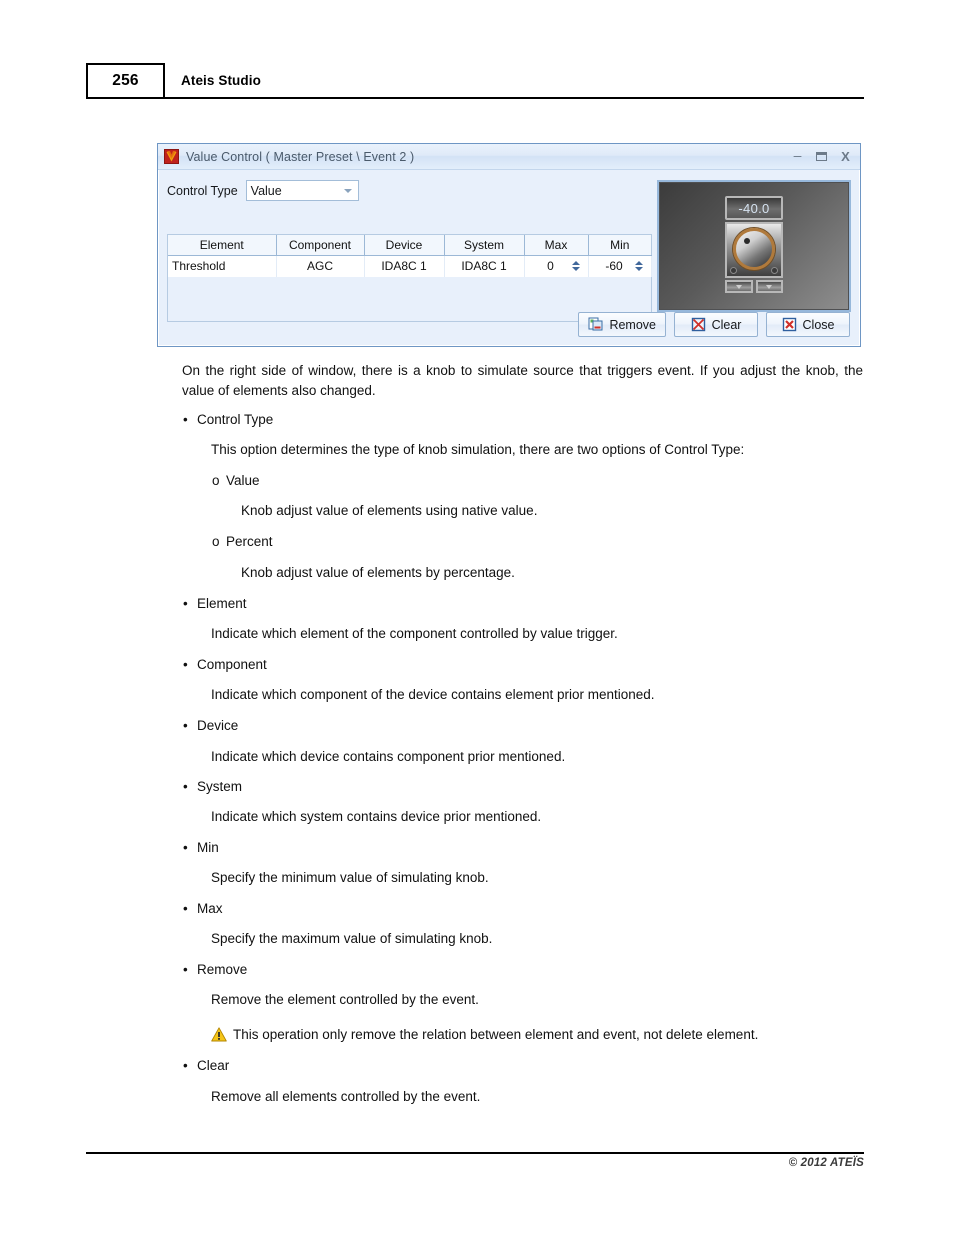  Describe the element at coordinates (774, 270) in the screenshot. I see `knob-max-pin` at that location.